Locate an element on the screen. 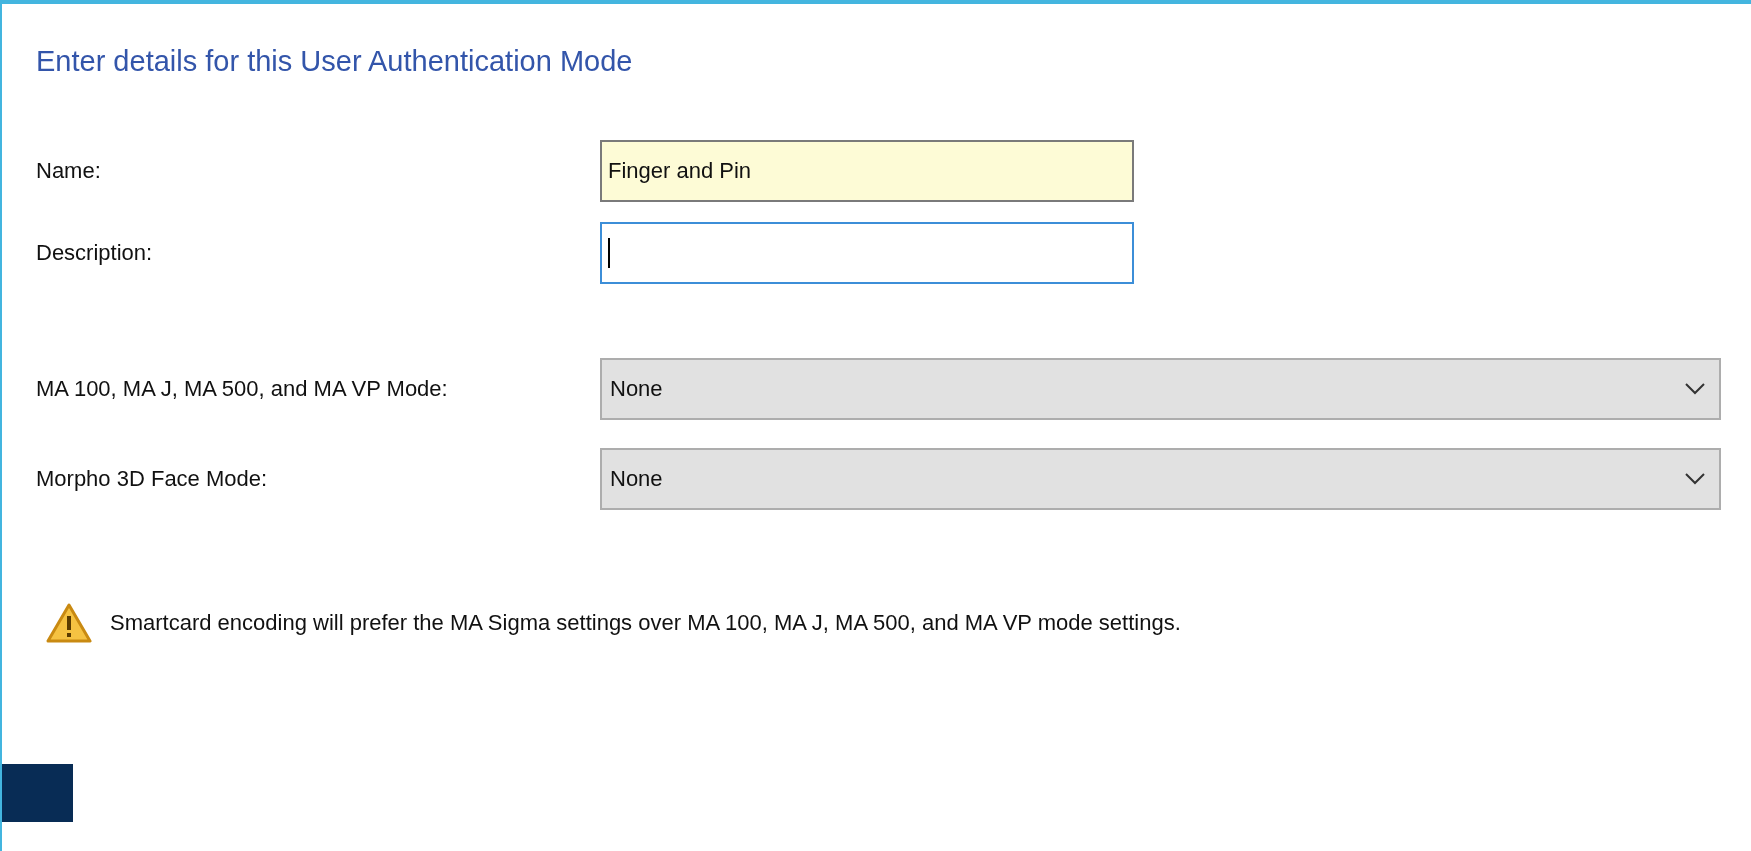  field-label: Name: is located at coordinates (69, 171).